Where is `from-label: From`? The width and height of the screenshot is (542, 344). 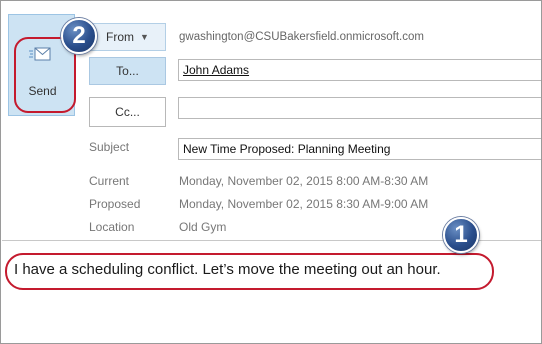
from-label: From is located at coordinates (120, 37).